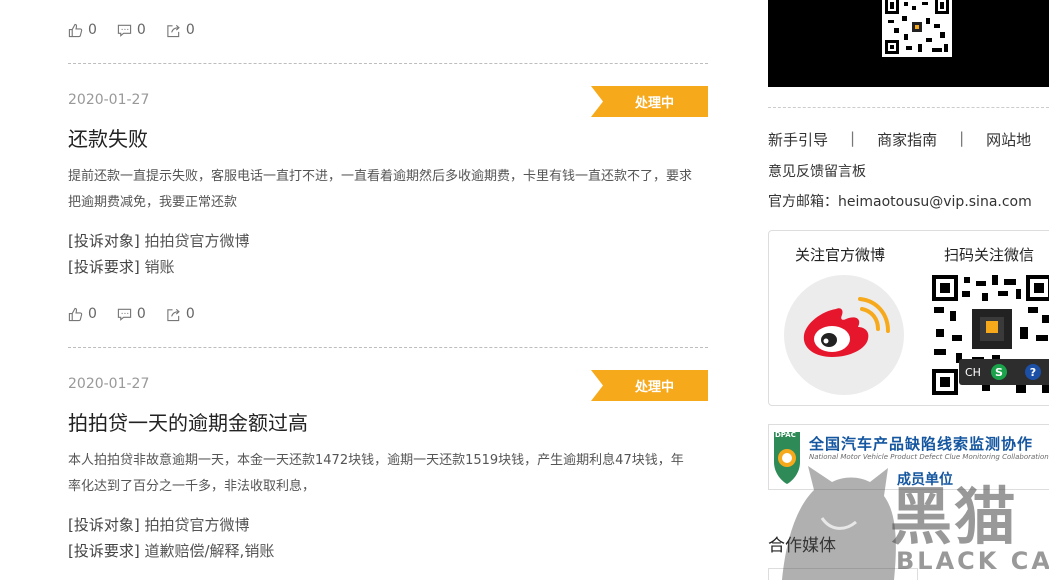 The height and width of the screenshot is (580, 1049). Describe the element at coordinates (159, 267) in the screenshot. I see `request-value: 销账` at that location.